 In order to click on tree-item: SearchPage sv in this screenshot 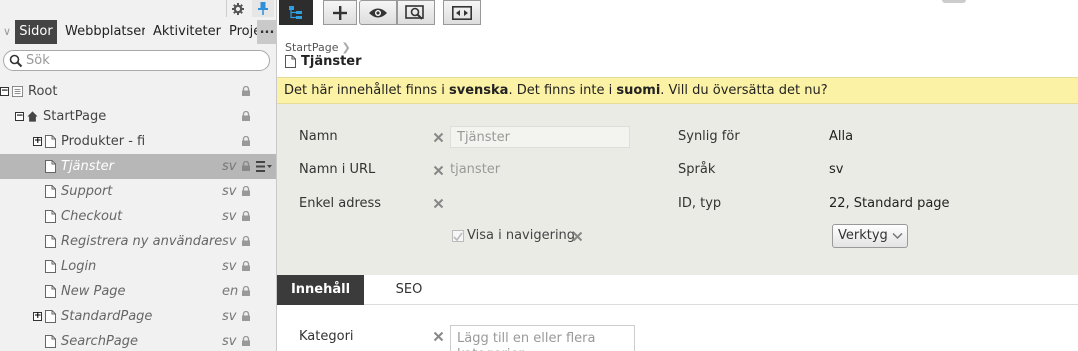, I will do `click(138, 340)`.